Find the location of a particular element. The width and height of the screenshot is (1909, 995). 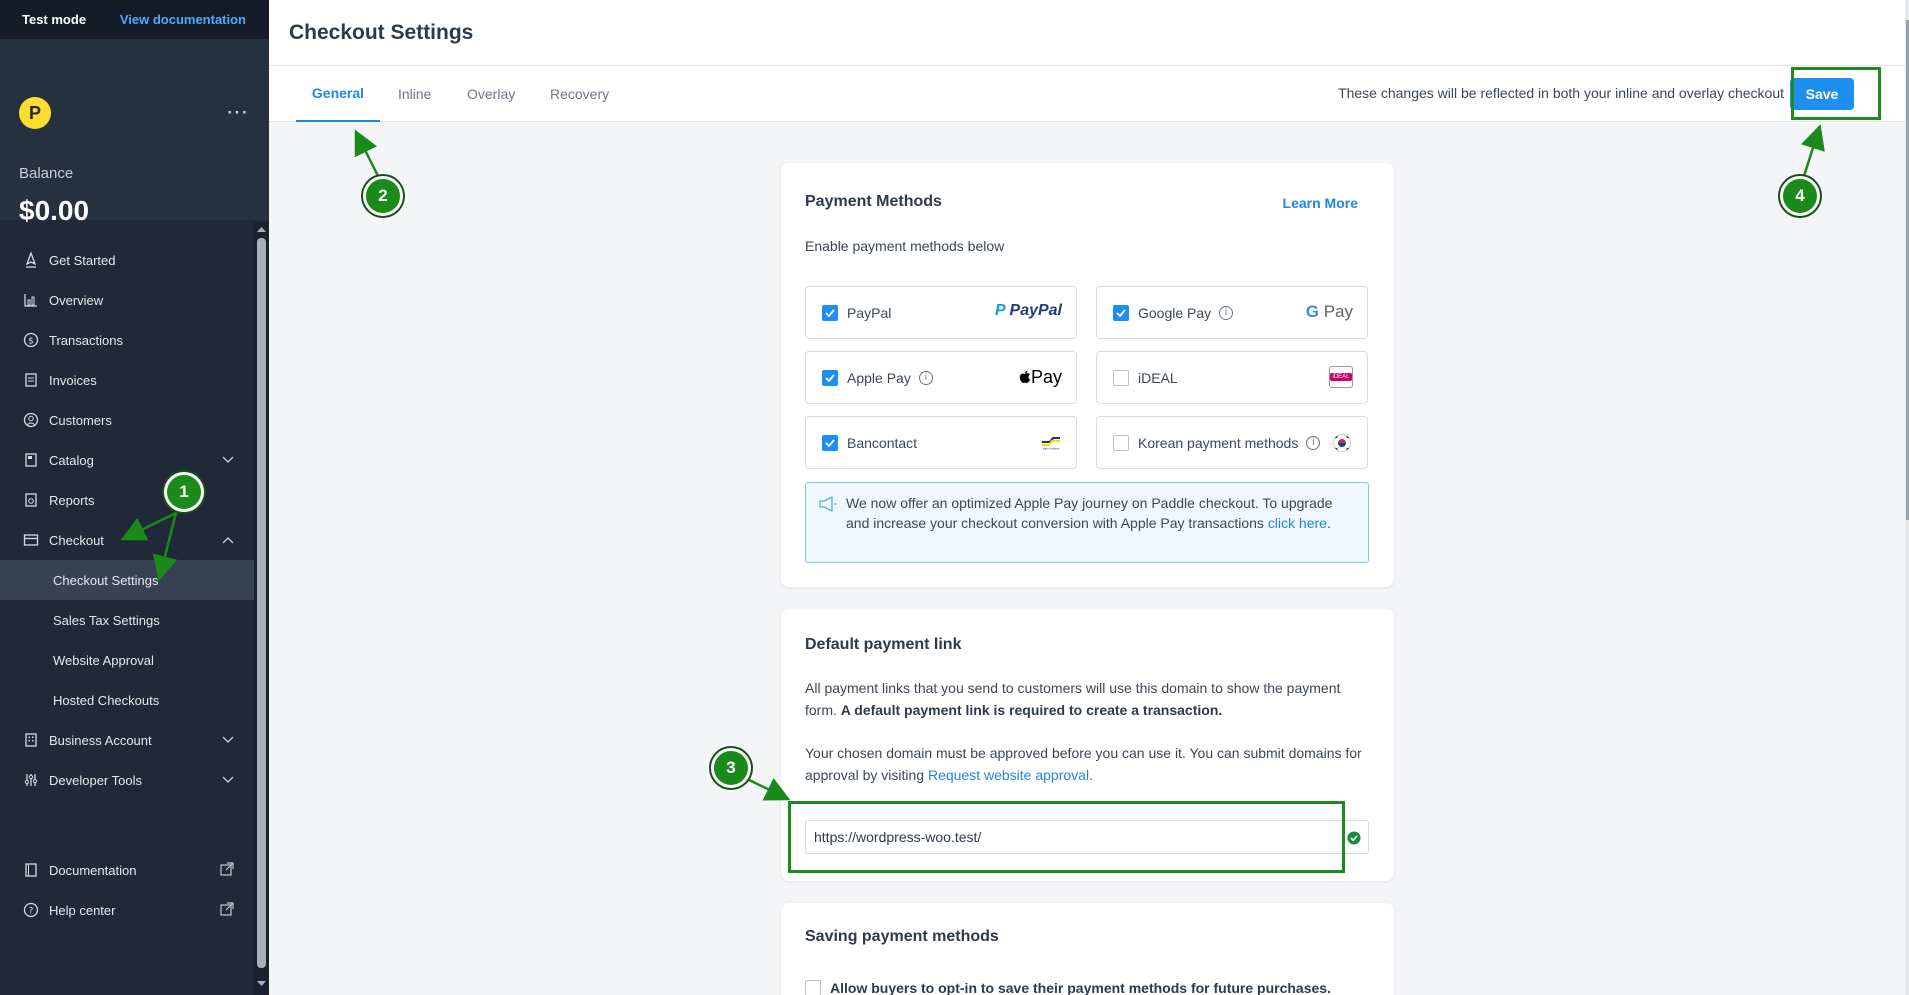

view-documentation-link: View documentation is located at coordinates (183, 19).